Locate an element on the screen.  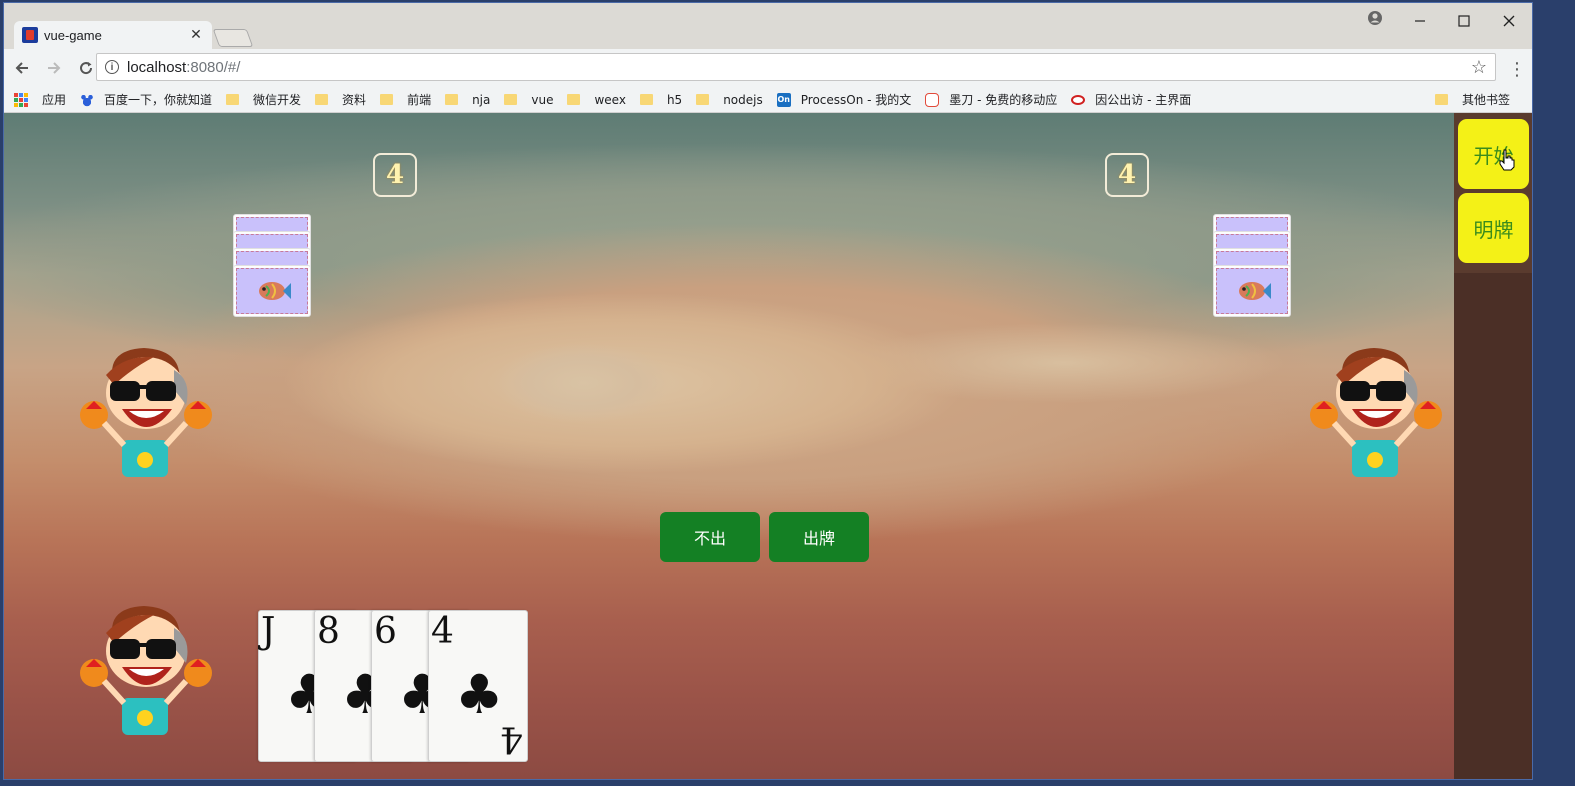
profile-icon is located at coordinates (1375, 18).